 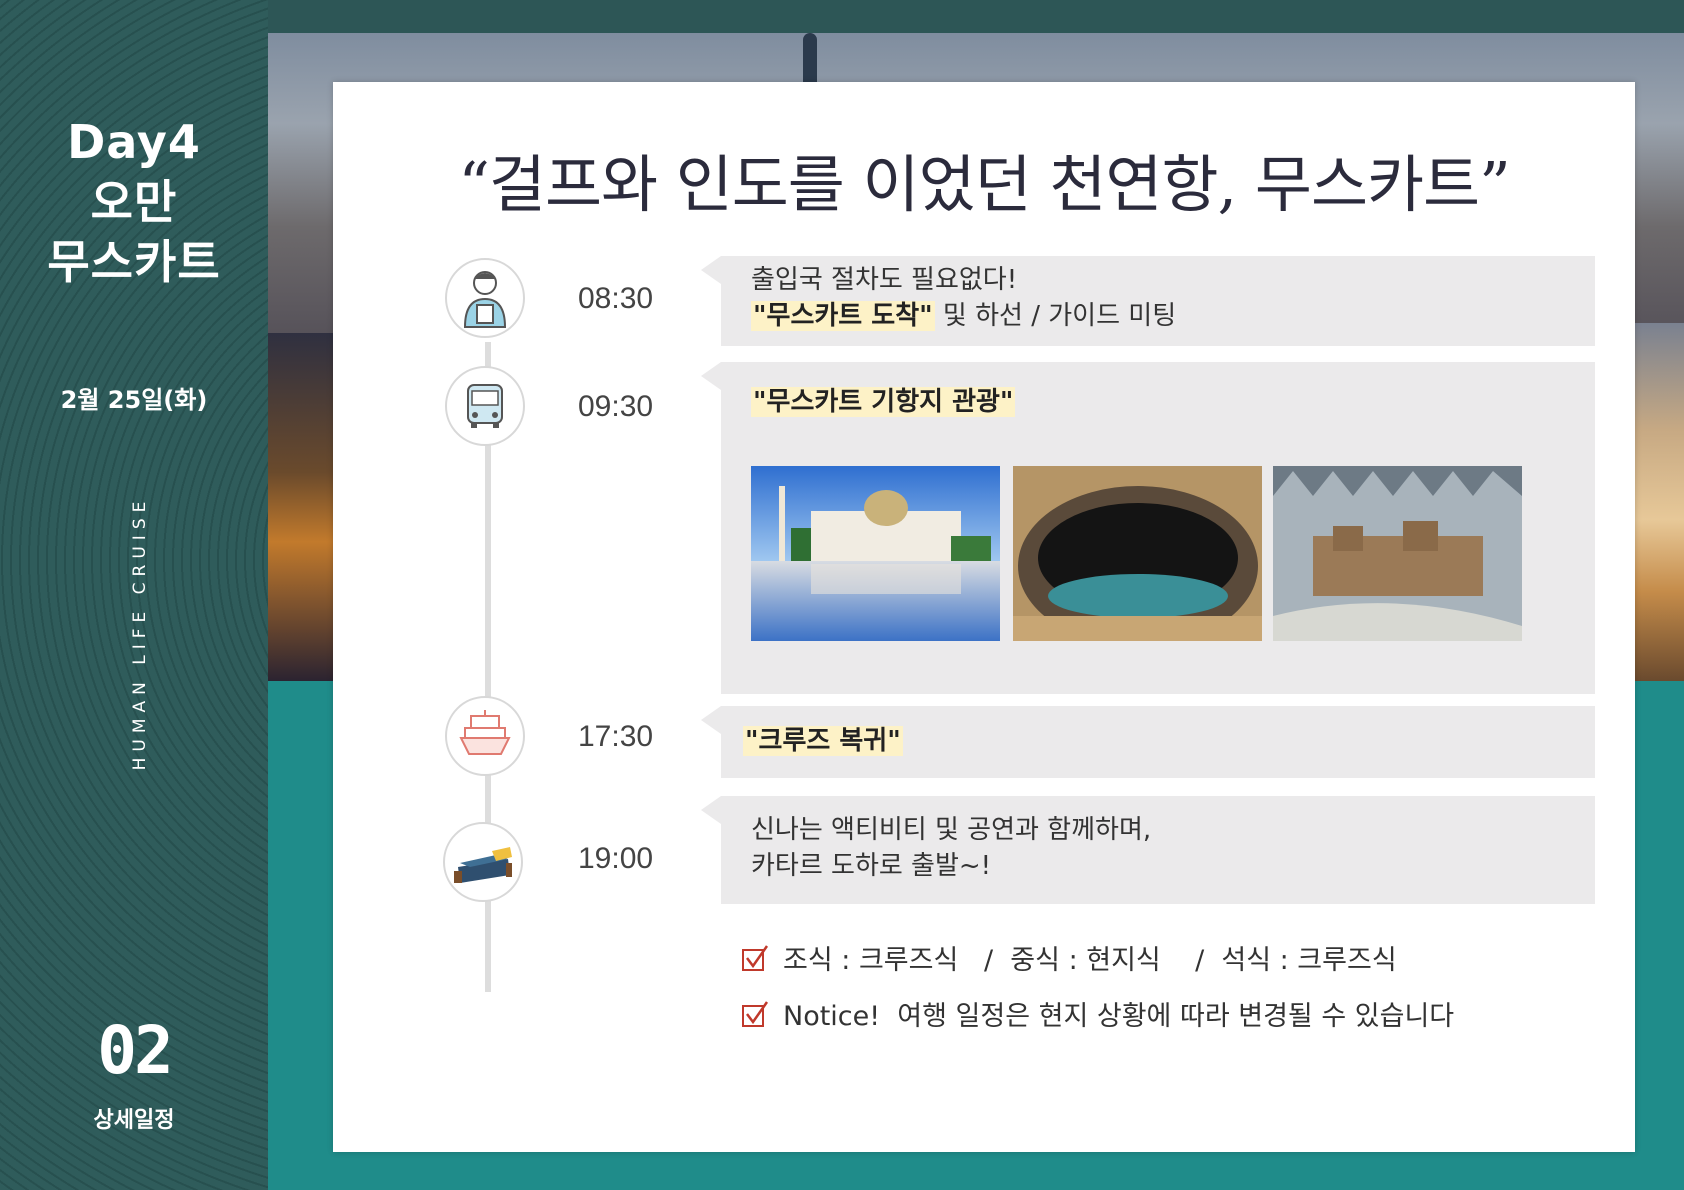 I want to click on country-label: 오만, so click(x=134, y=202).